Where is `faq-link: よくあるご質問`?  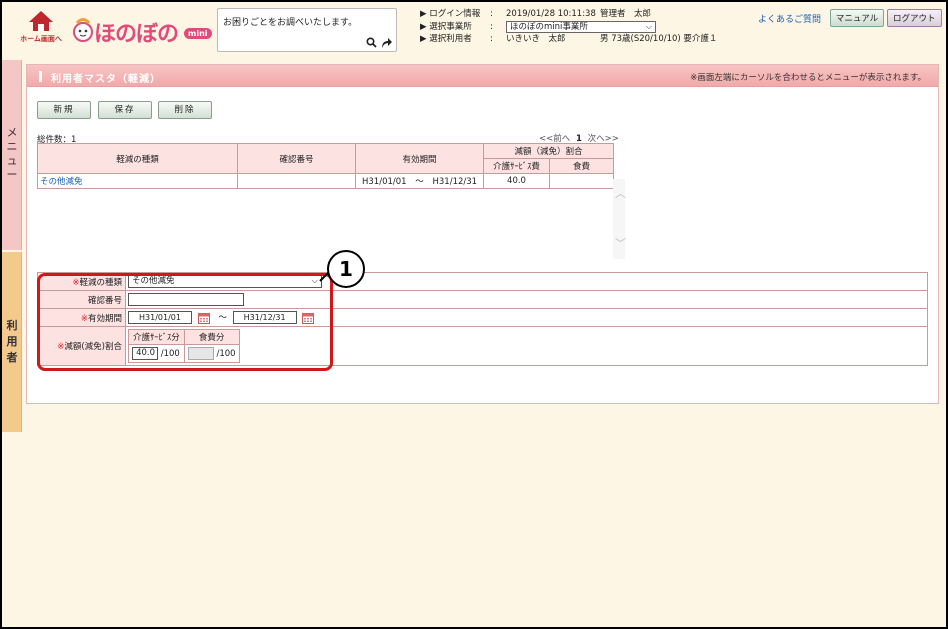 faq-link: よくあるご質問 is located at coordinates (789, 20).